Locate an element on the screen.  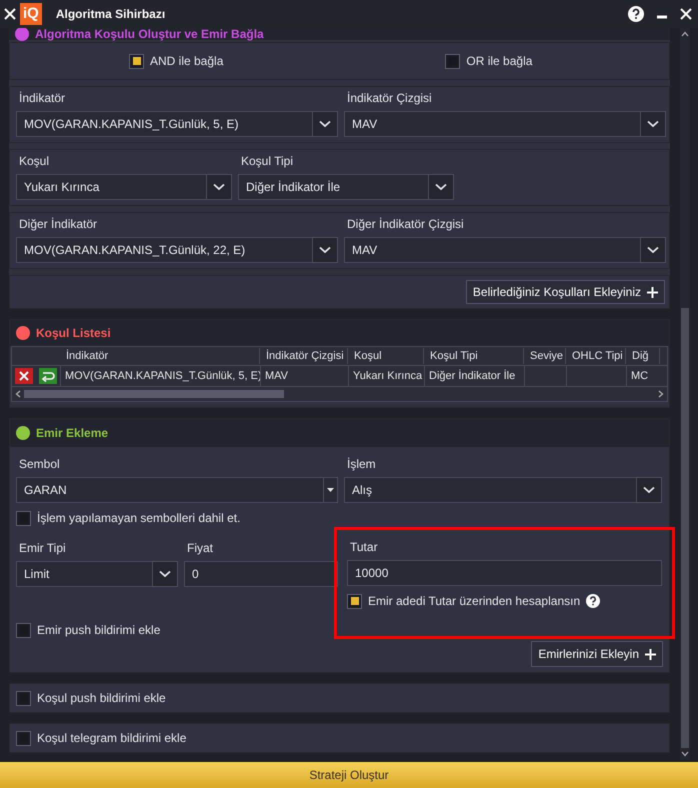
column-header: İndikatör Çizgisi is located at coordinates (304, 356).